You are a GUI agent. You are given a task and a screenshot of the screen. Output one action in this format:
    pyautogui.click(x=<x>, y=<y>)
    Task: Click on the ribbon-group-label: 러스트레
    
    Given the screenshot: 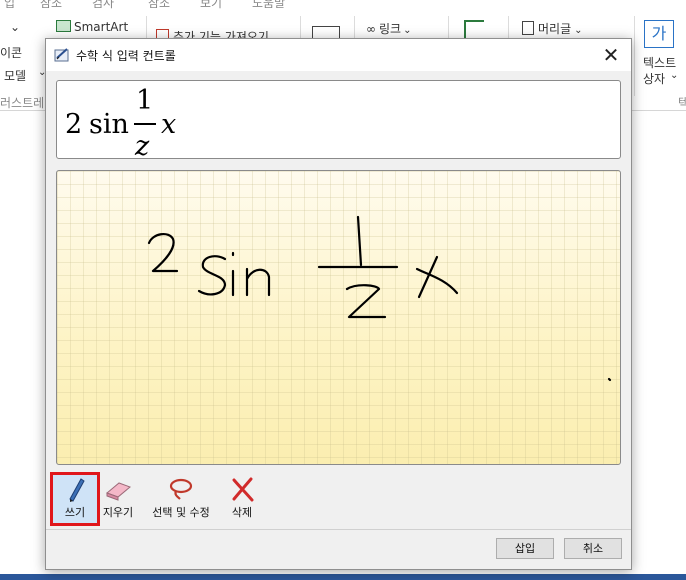 What is the action you would take?
    pyautogui.click(x=22, y=103)
    